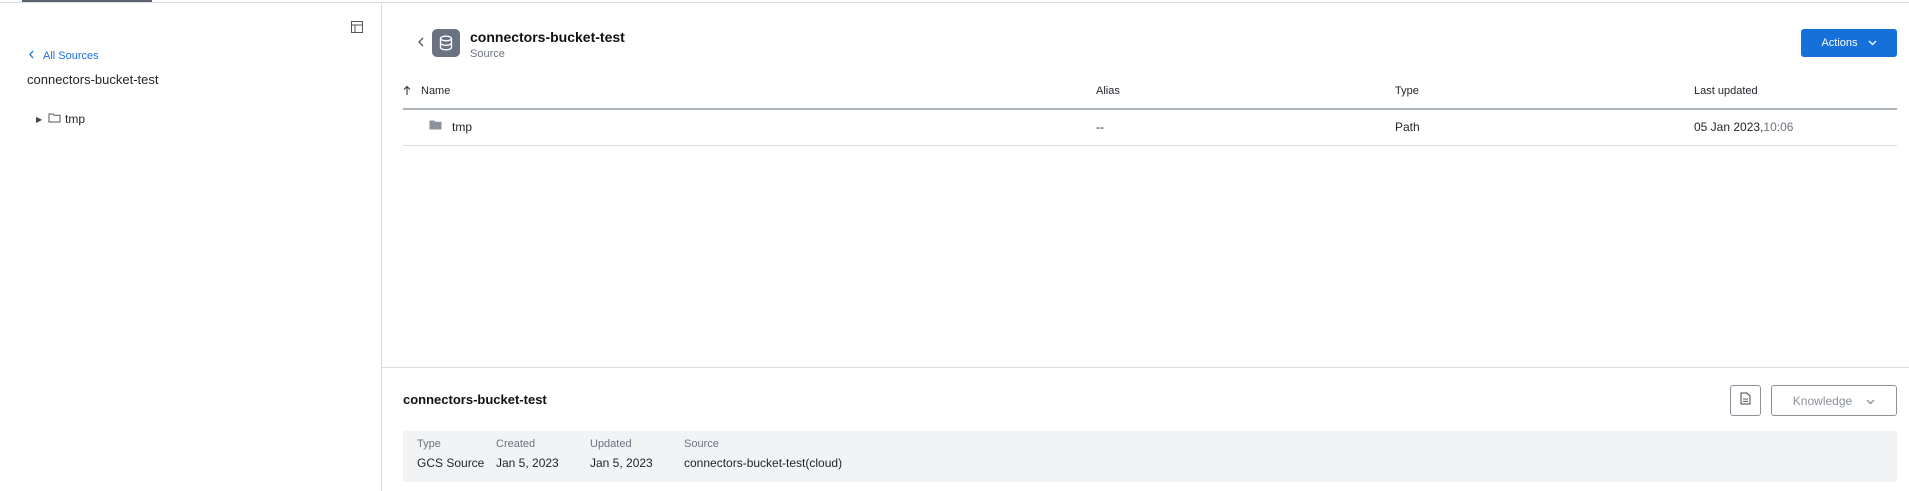 The width and height of the screenshot is (1909, 491). What do you see at coordinates (31, 56) in the screenshot?
I see `chevron-left-icon` at bounding box center [31, 56].